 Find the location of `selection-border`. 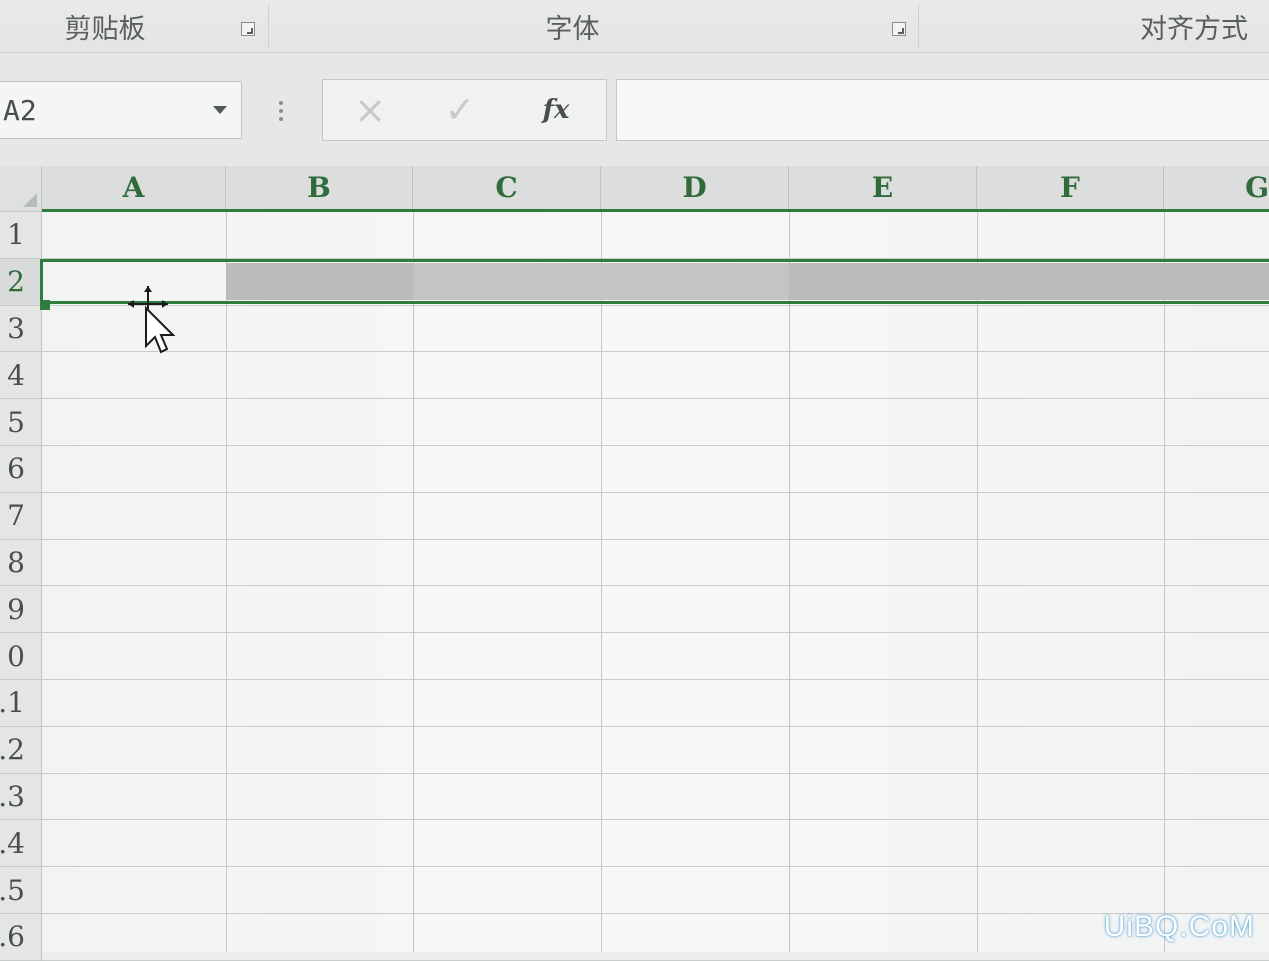

selection-border is located at coordinates (654, 281).